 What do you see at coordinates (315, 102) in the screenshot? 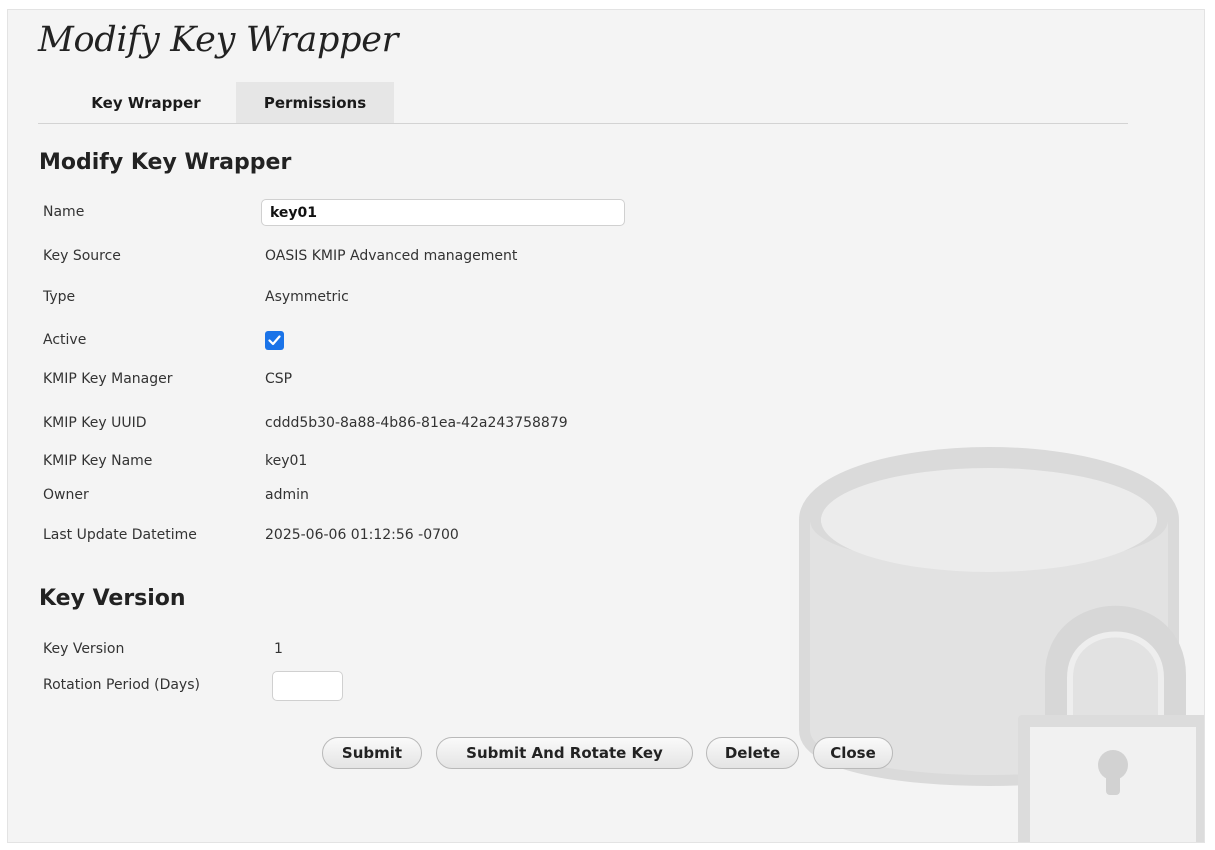
I see `tab-permissions: Permissions` at bounding box center [315, 102].